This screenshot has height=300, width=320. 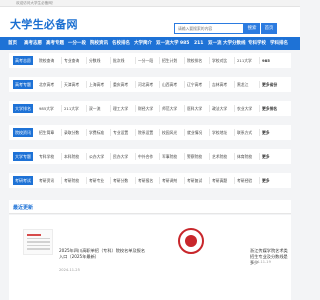 I want to click on nav-item-news: 院校资讯, so click(x=99, y=43).